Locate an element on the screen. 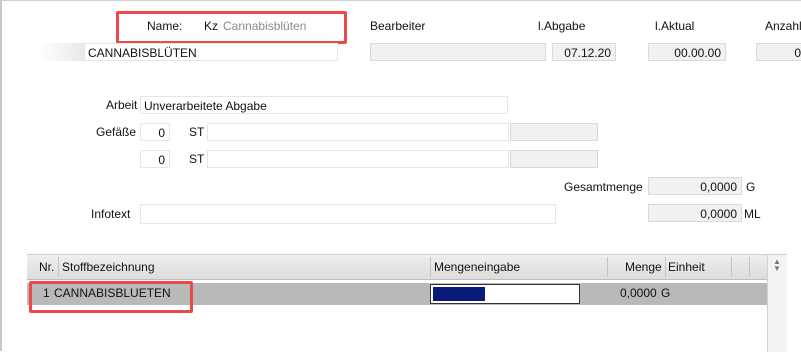 The height and width of the screenshot is (352, 801). letzte-abgabe-label: l.Abgabe is located at coordinates (562, 26).